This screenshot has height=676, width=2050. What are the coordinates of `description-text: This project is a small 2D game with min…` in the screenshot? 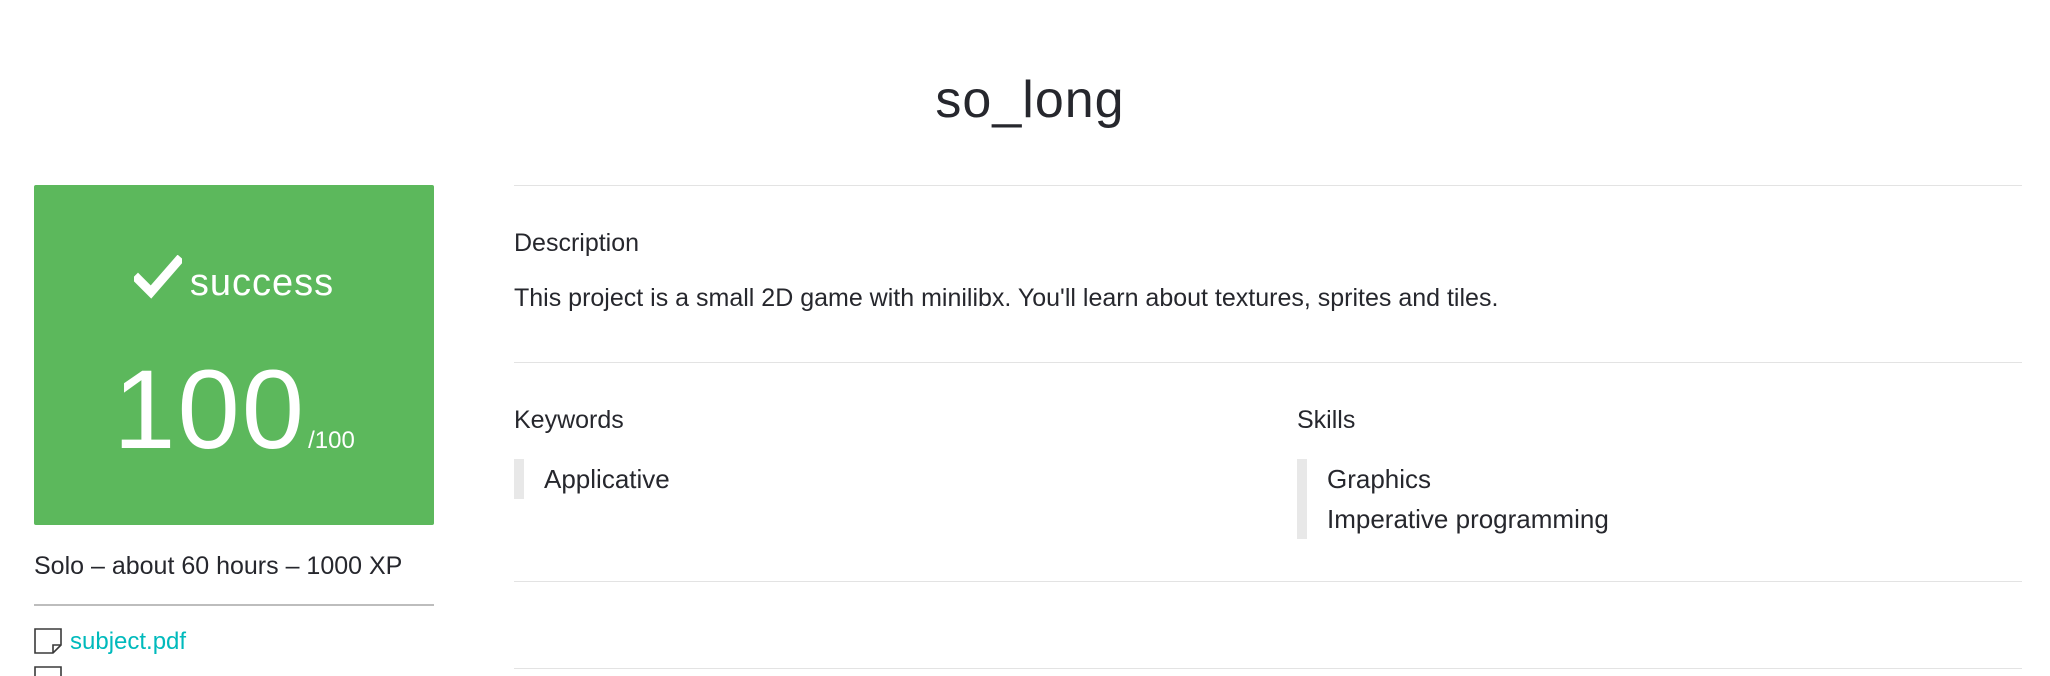 It's located at (1006, 298).